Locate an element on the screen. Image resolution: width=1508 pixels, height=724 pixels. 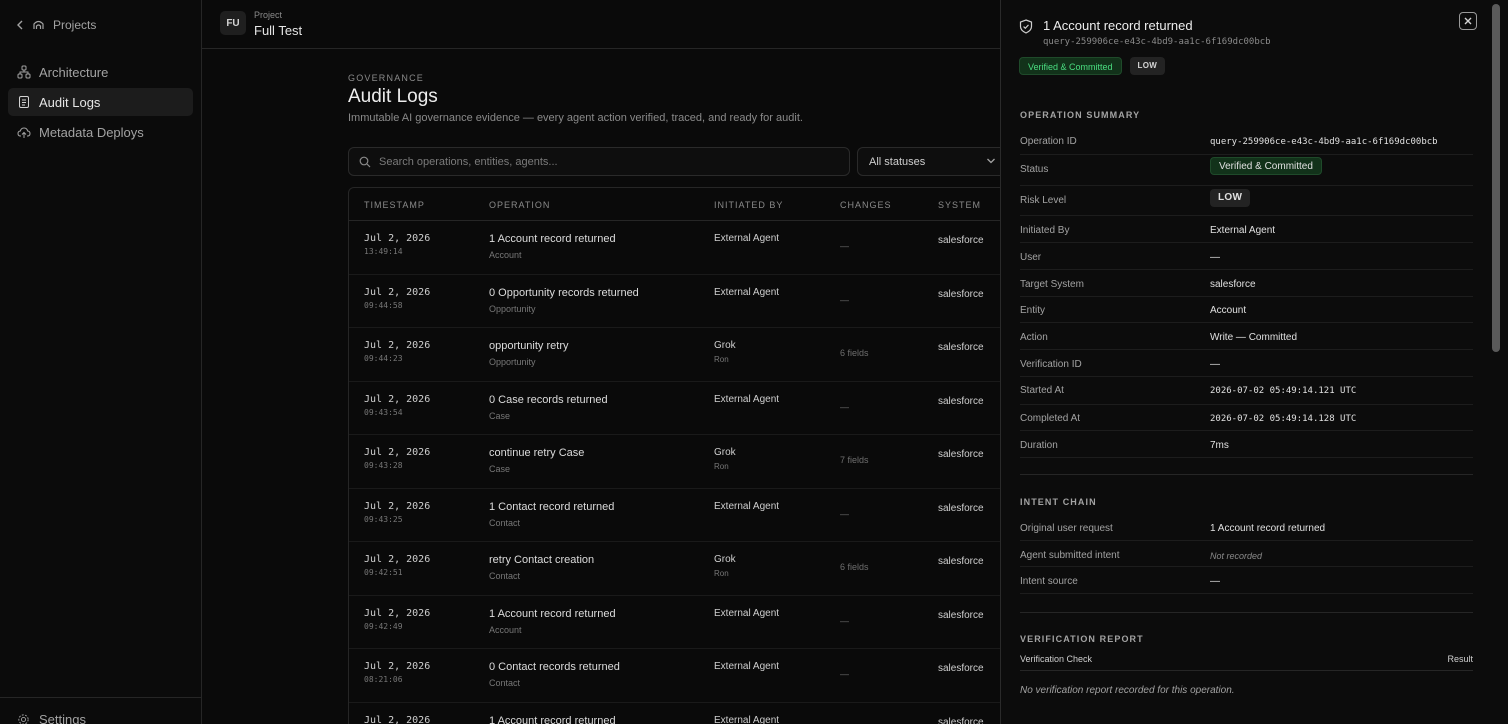
column-header-initiated-by: INITIATED BY is located at coordinates (748, 205).